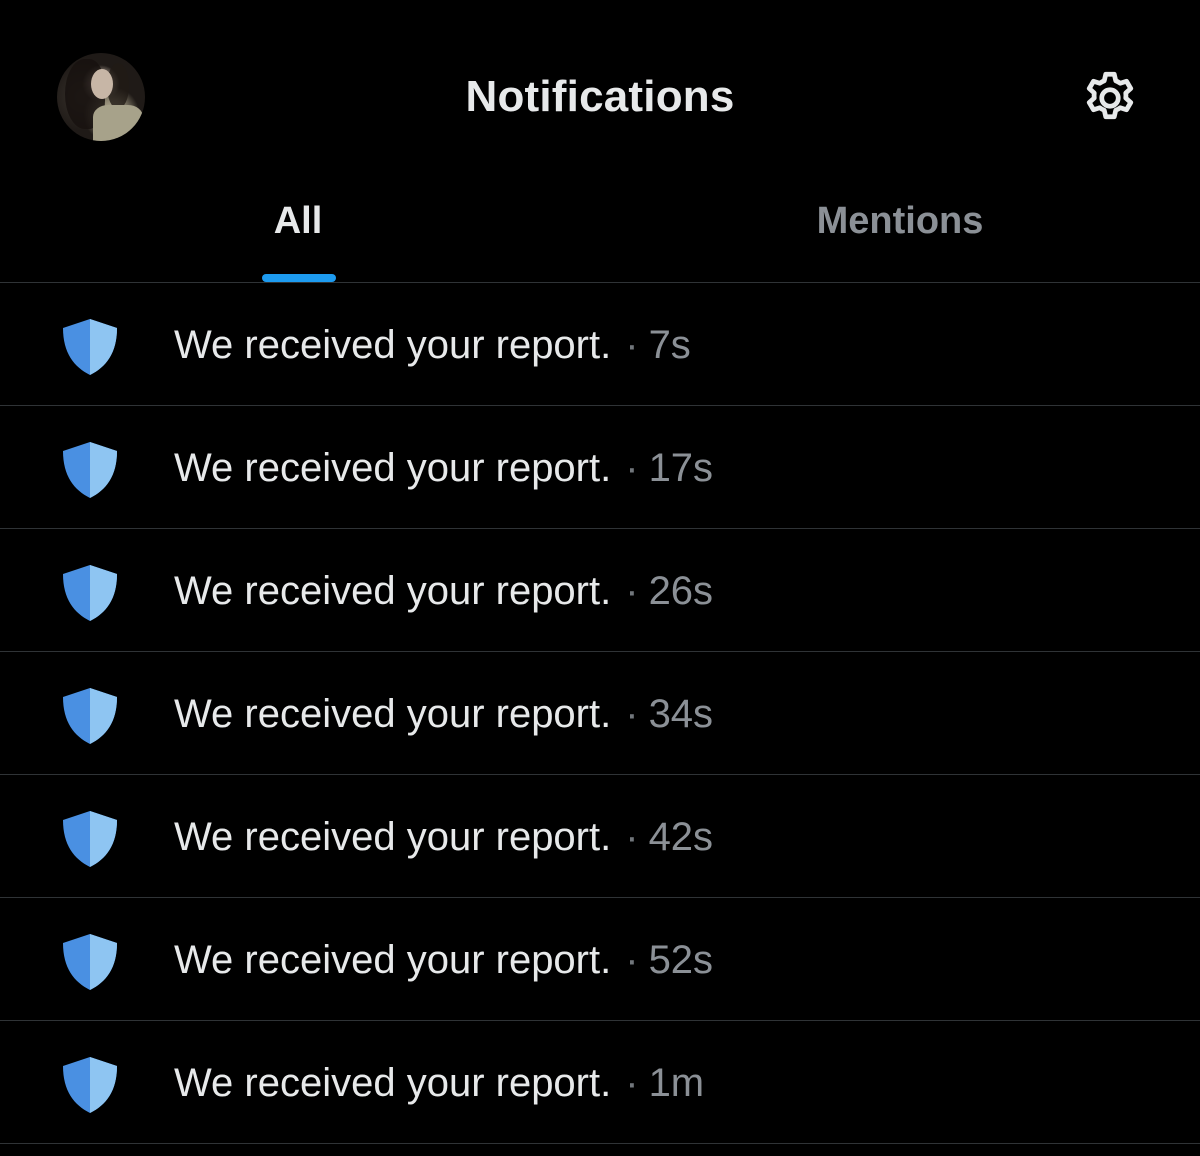 The image size is (1200, 1156). I want to click on tab-bar: All Mentions, so click(600, 239).